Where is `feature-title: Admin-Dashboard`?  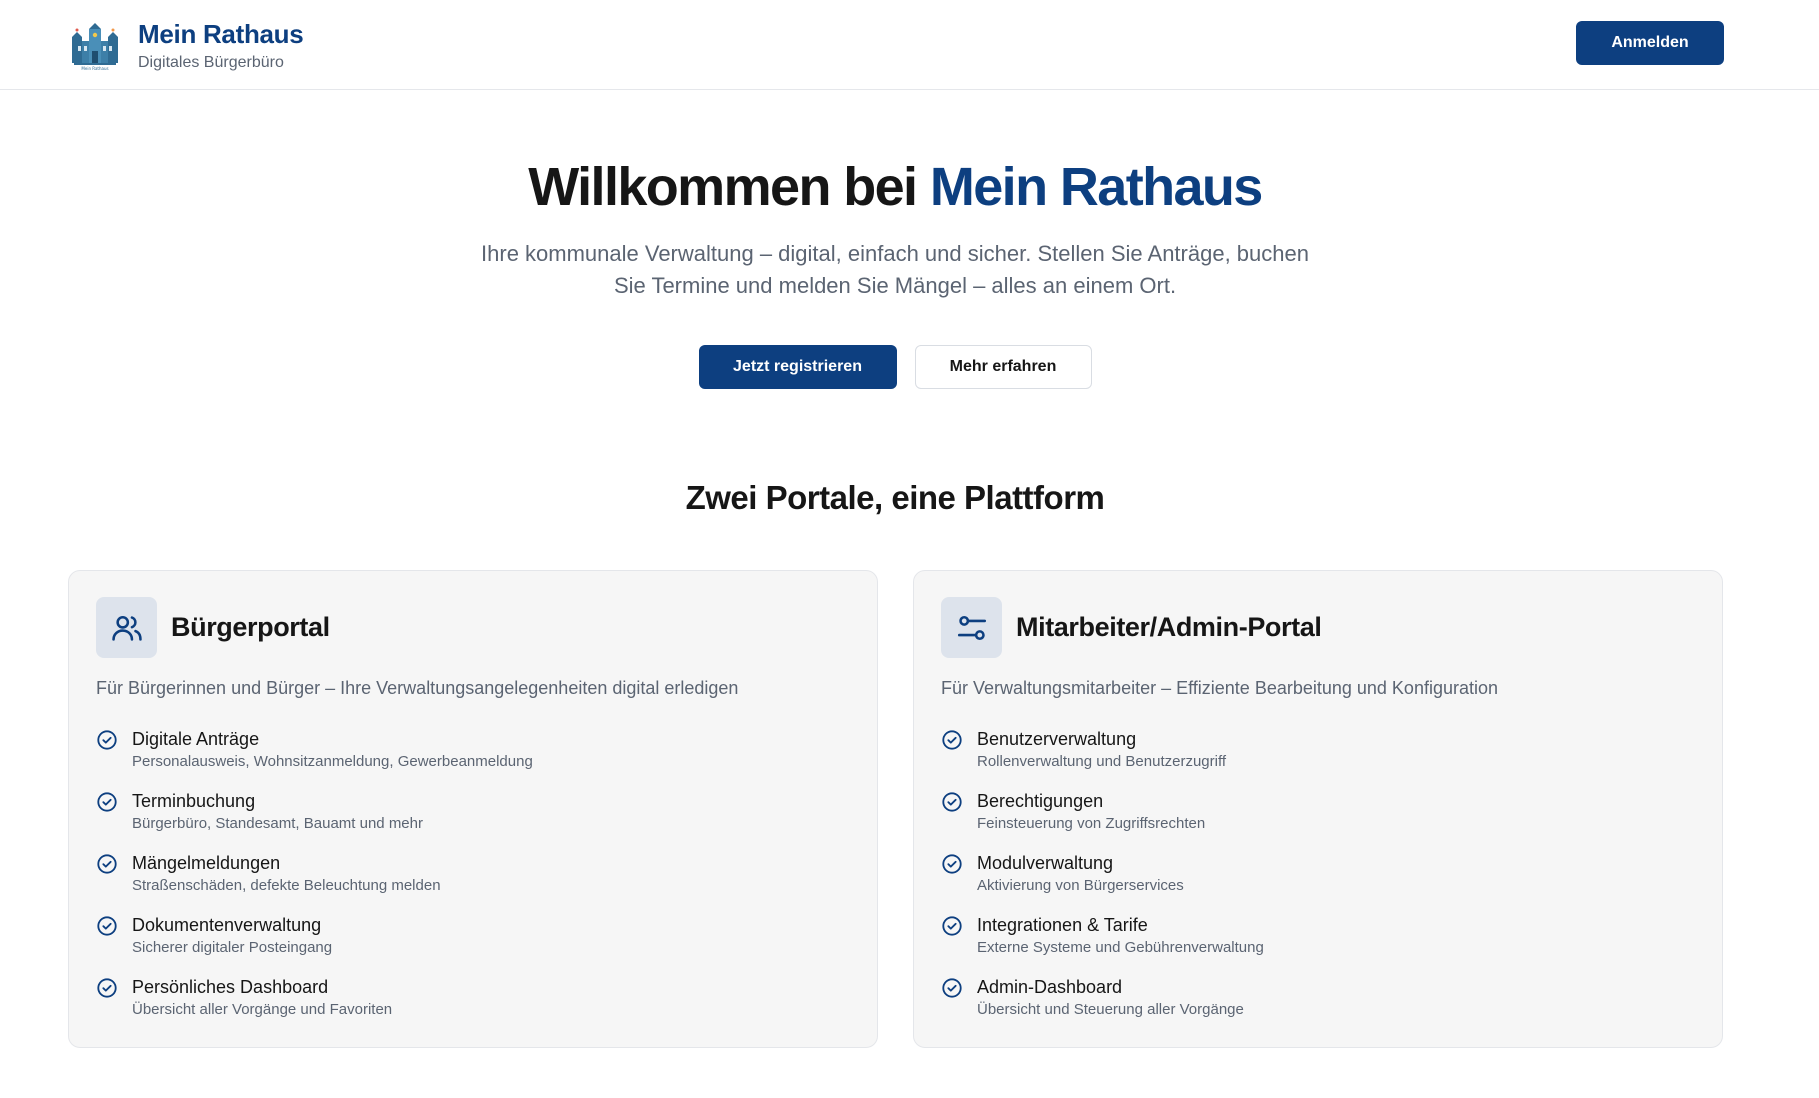 feature-title: Admin-Dashboard is located at coordinates (1050, 987).